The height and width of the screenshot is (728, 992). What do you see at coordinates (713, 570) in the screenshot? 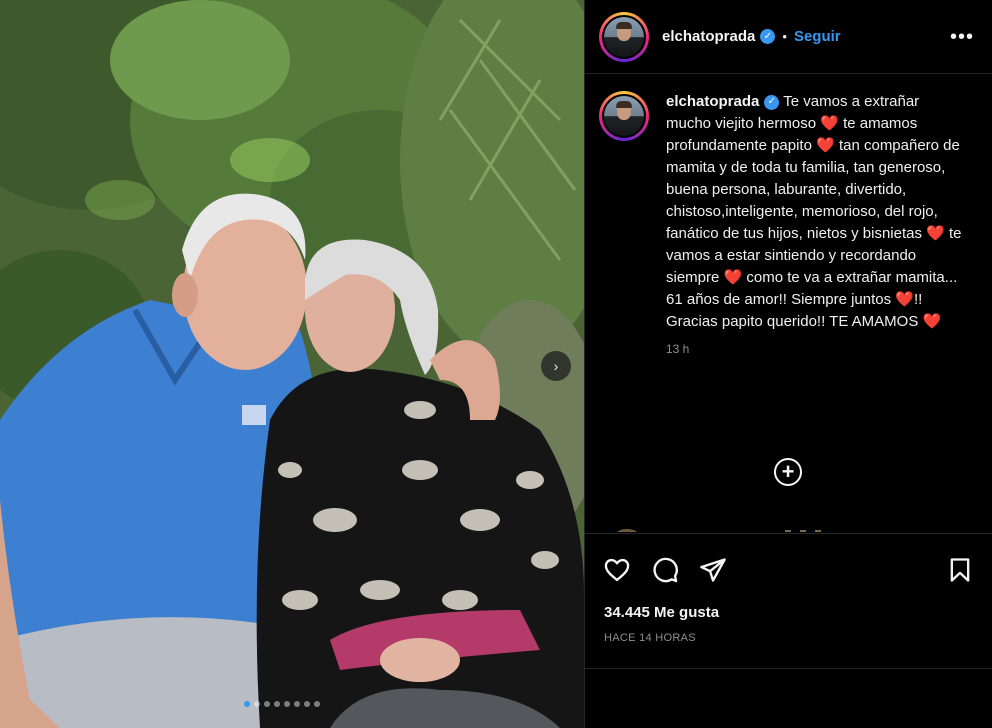
I see `share-icon` at bounding box center [713, 570].